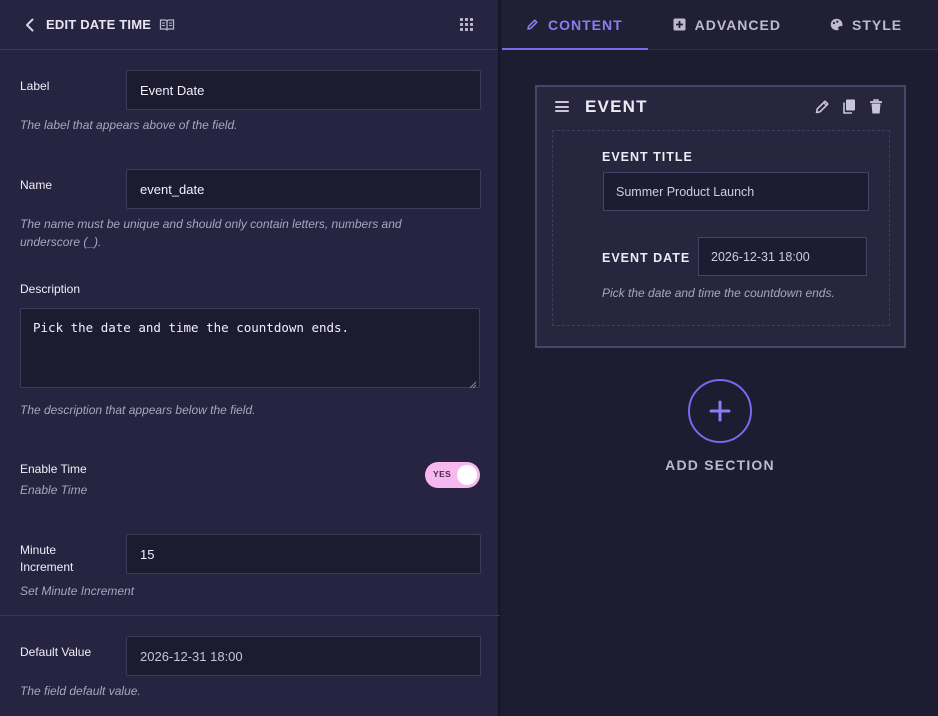 This screenshot has width=938, height=716. I want to click on tab-content: CONTENT, so click(575, 25).